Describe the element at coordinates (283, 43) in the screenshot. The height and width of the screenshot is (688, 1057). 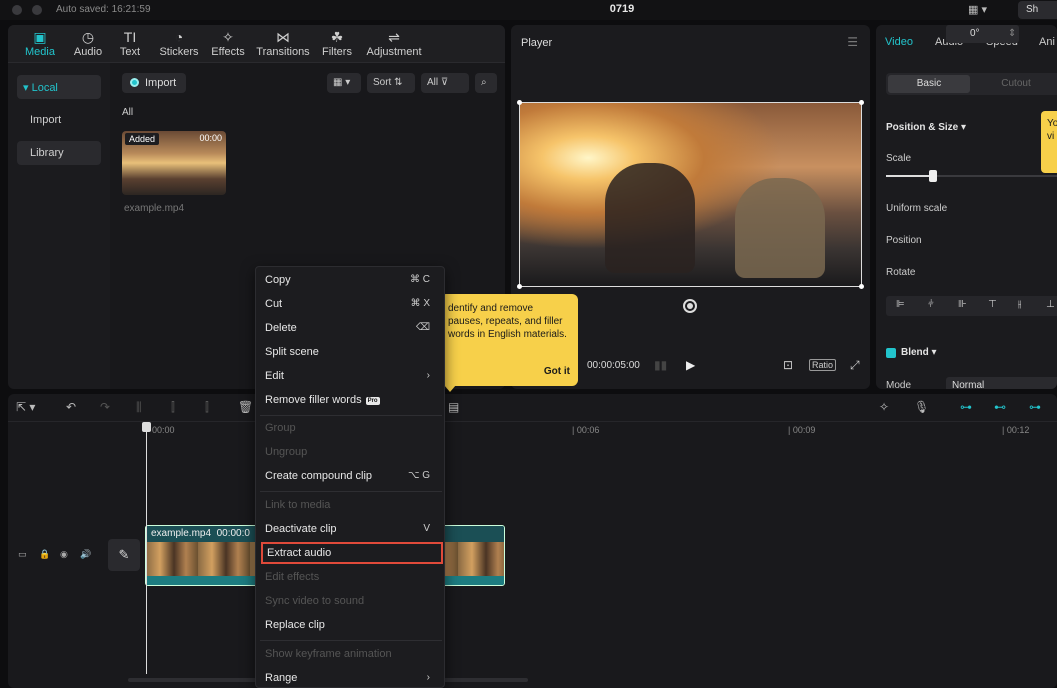
I see `tab-transitions: ⋈ Transitions` at that location.